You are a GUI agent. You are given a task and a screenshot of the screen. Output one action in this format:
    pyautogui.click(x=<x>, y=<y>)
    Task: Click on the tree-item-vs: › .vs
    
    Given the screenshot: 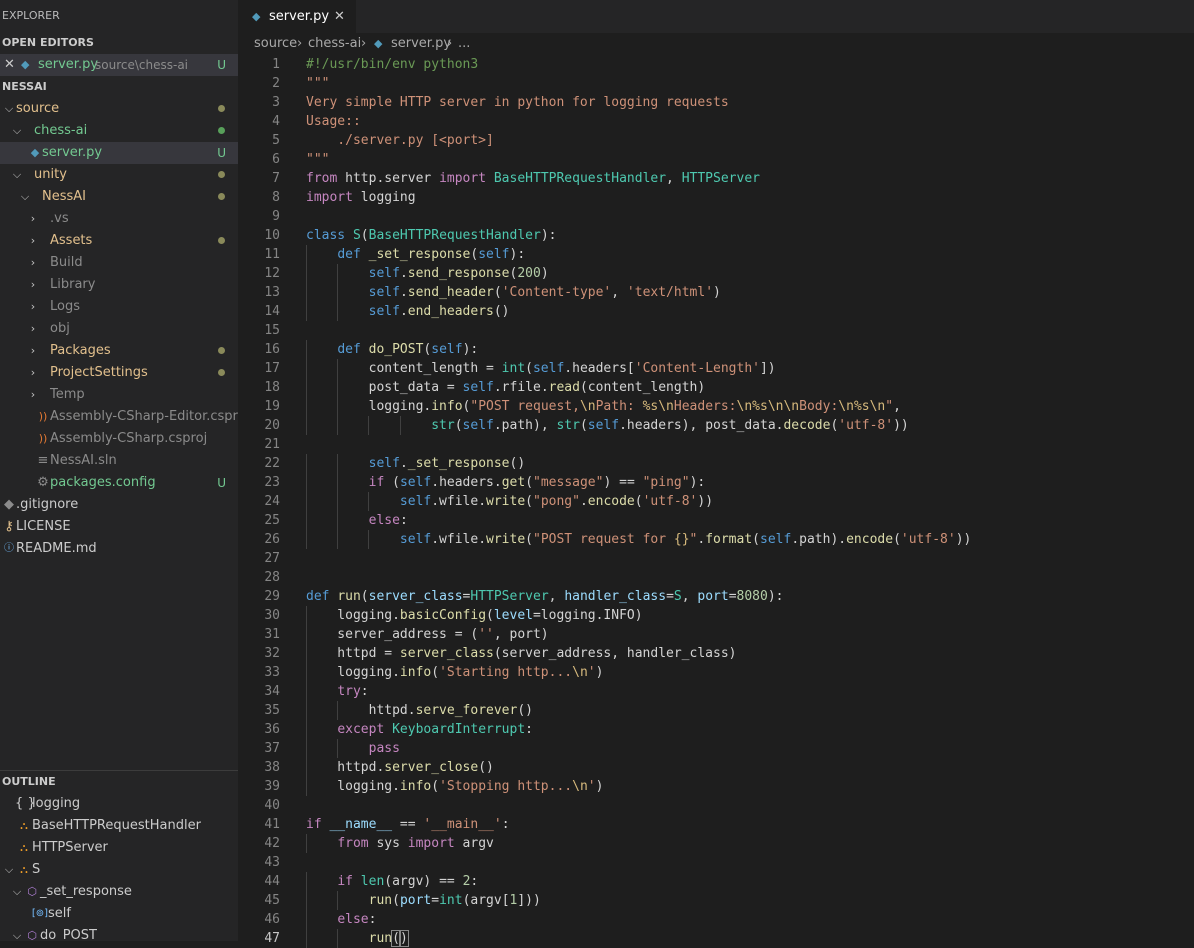 What is the action you would take?
    pyautogui.click(x=119, y=219)
    